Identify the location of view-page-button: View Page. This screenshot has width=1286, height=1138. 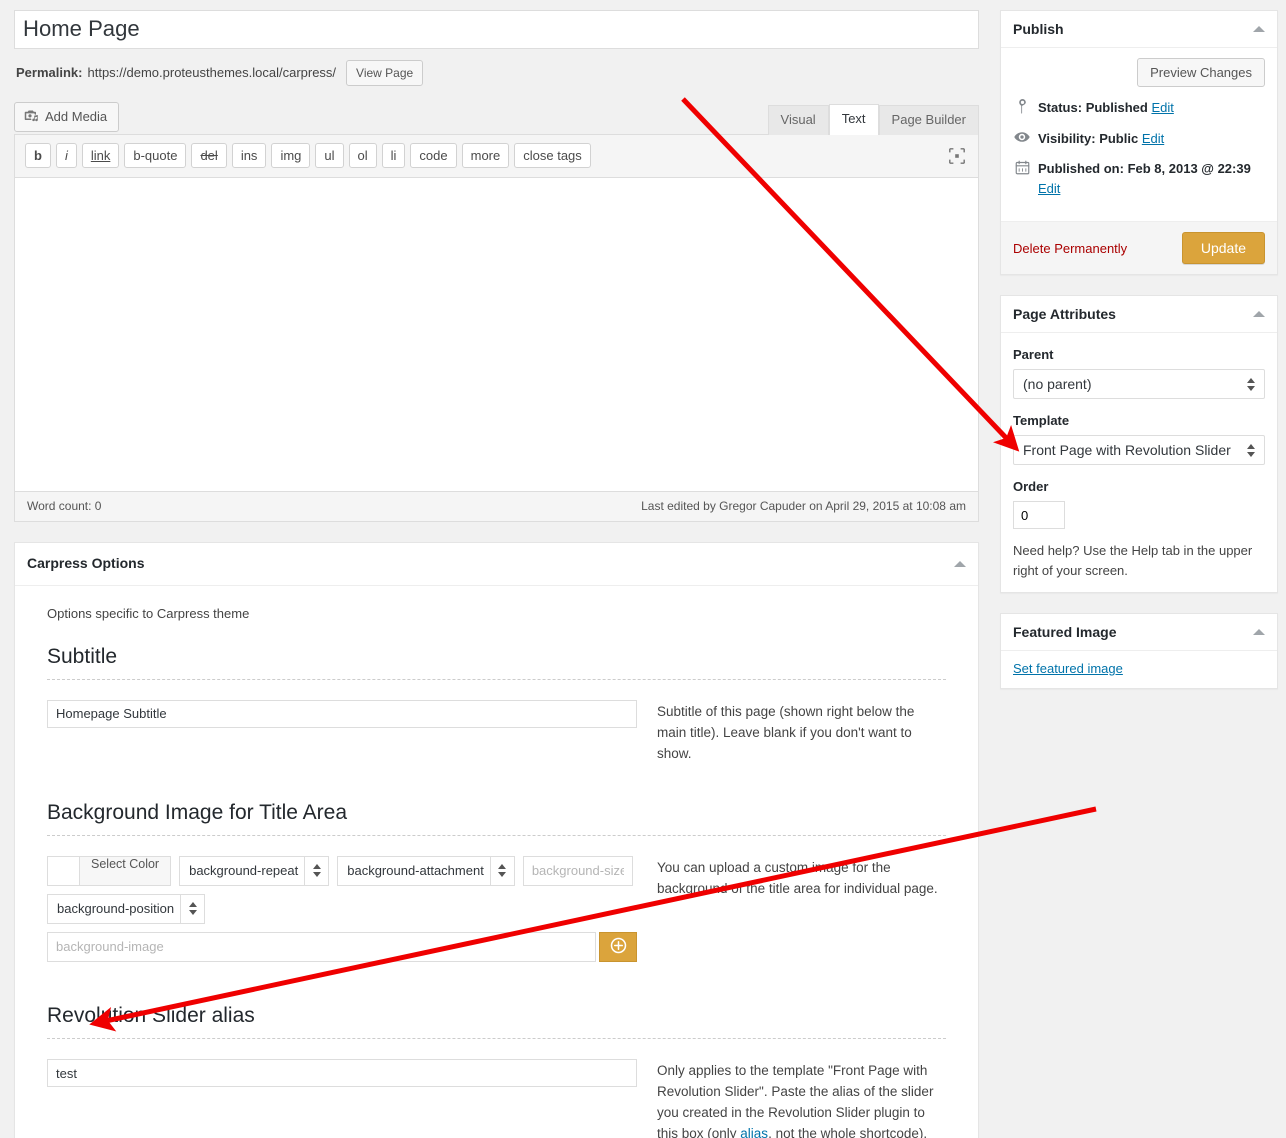
(385, 72).